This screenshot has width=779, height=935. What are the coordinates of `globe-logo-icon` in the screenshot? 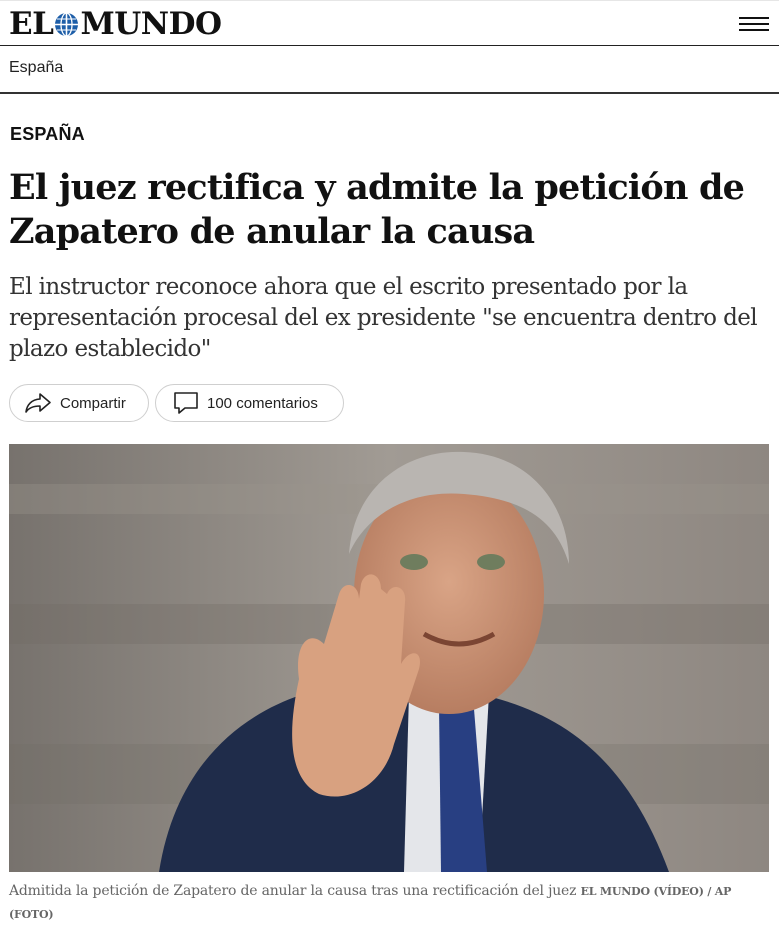 It's located at (67, 24).